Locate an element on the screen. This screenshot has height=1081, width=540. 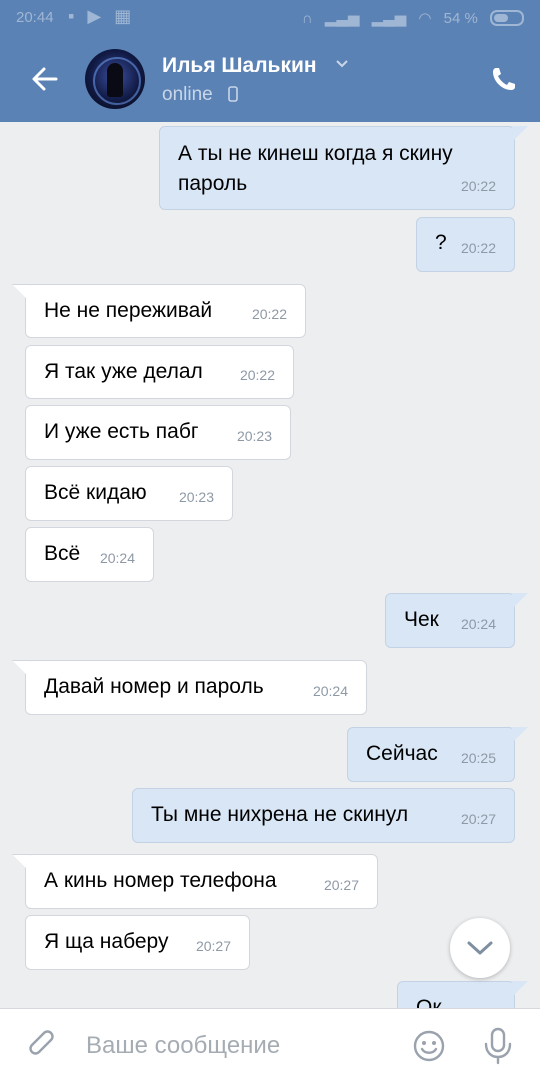
signal-icon: ▂▃▅ is located at coordinates (342, 18).